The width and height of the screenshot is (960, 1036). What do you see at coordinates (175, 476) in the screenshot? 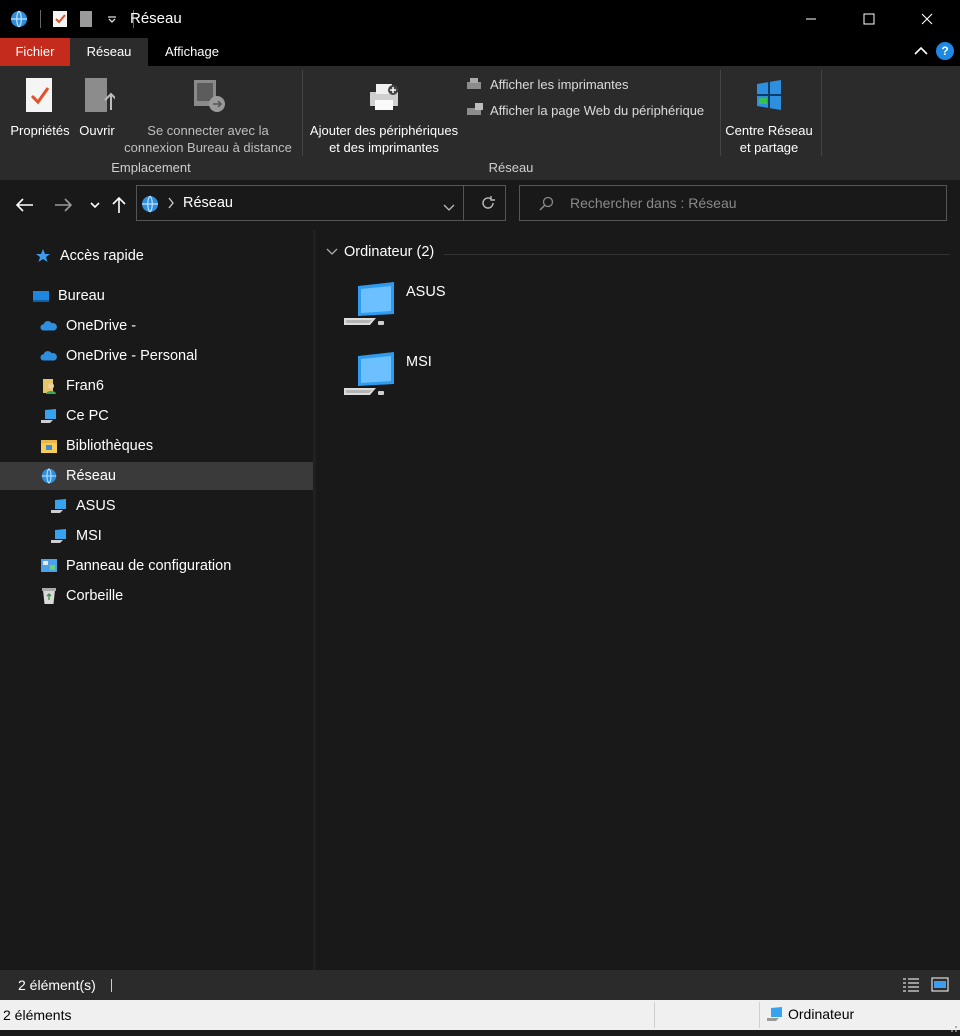
I see `sidebar-item-network: Réseau` at bounding box center [175, 476].